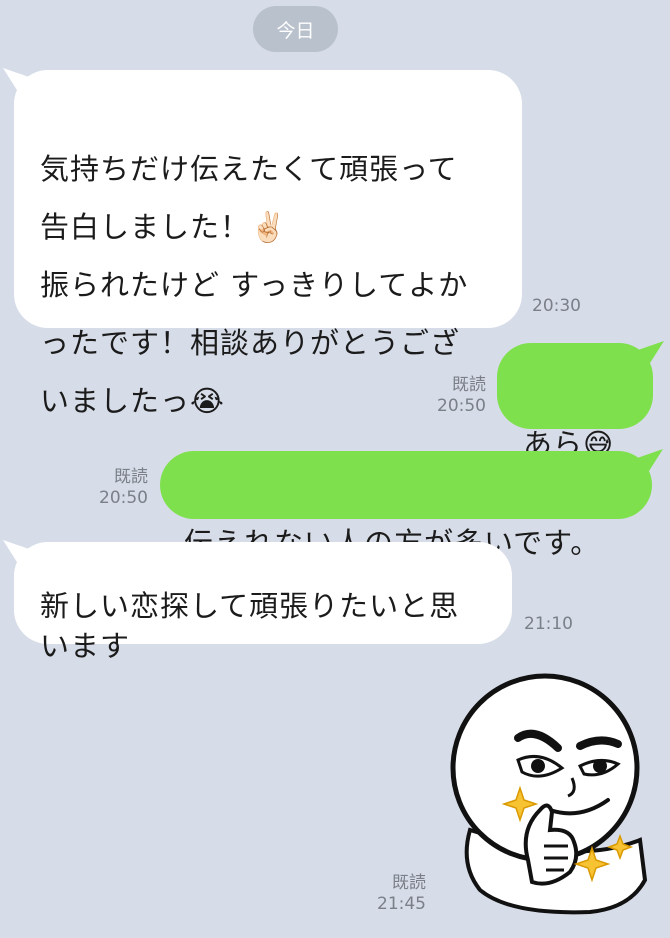  Describe the element at coordinates (250, 626) in the screenshot. I see `message-text: 新しい恋探して頑張りたいと思 います` at that location.